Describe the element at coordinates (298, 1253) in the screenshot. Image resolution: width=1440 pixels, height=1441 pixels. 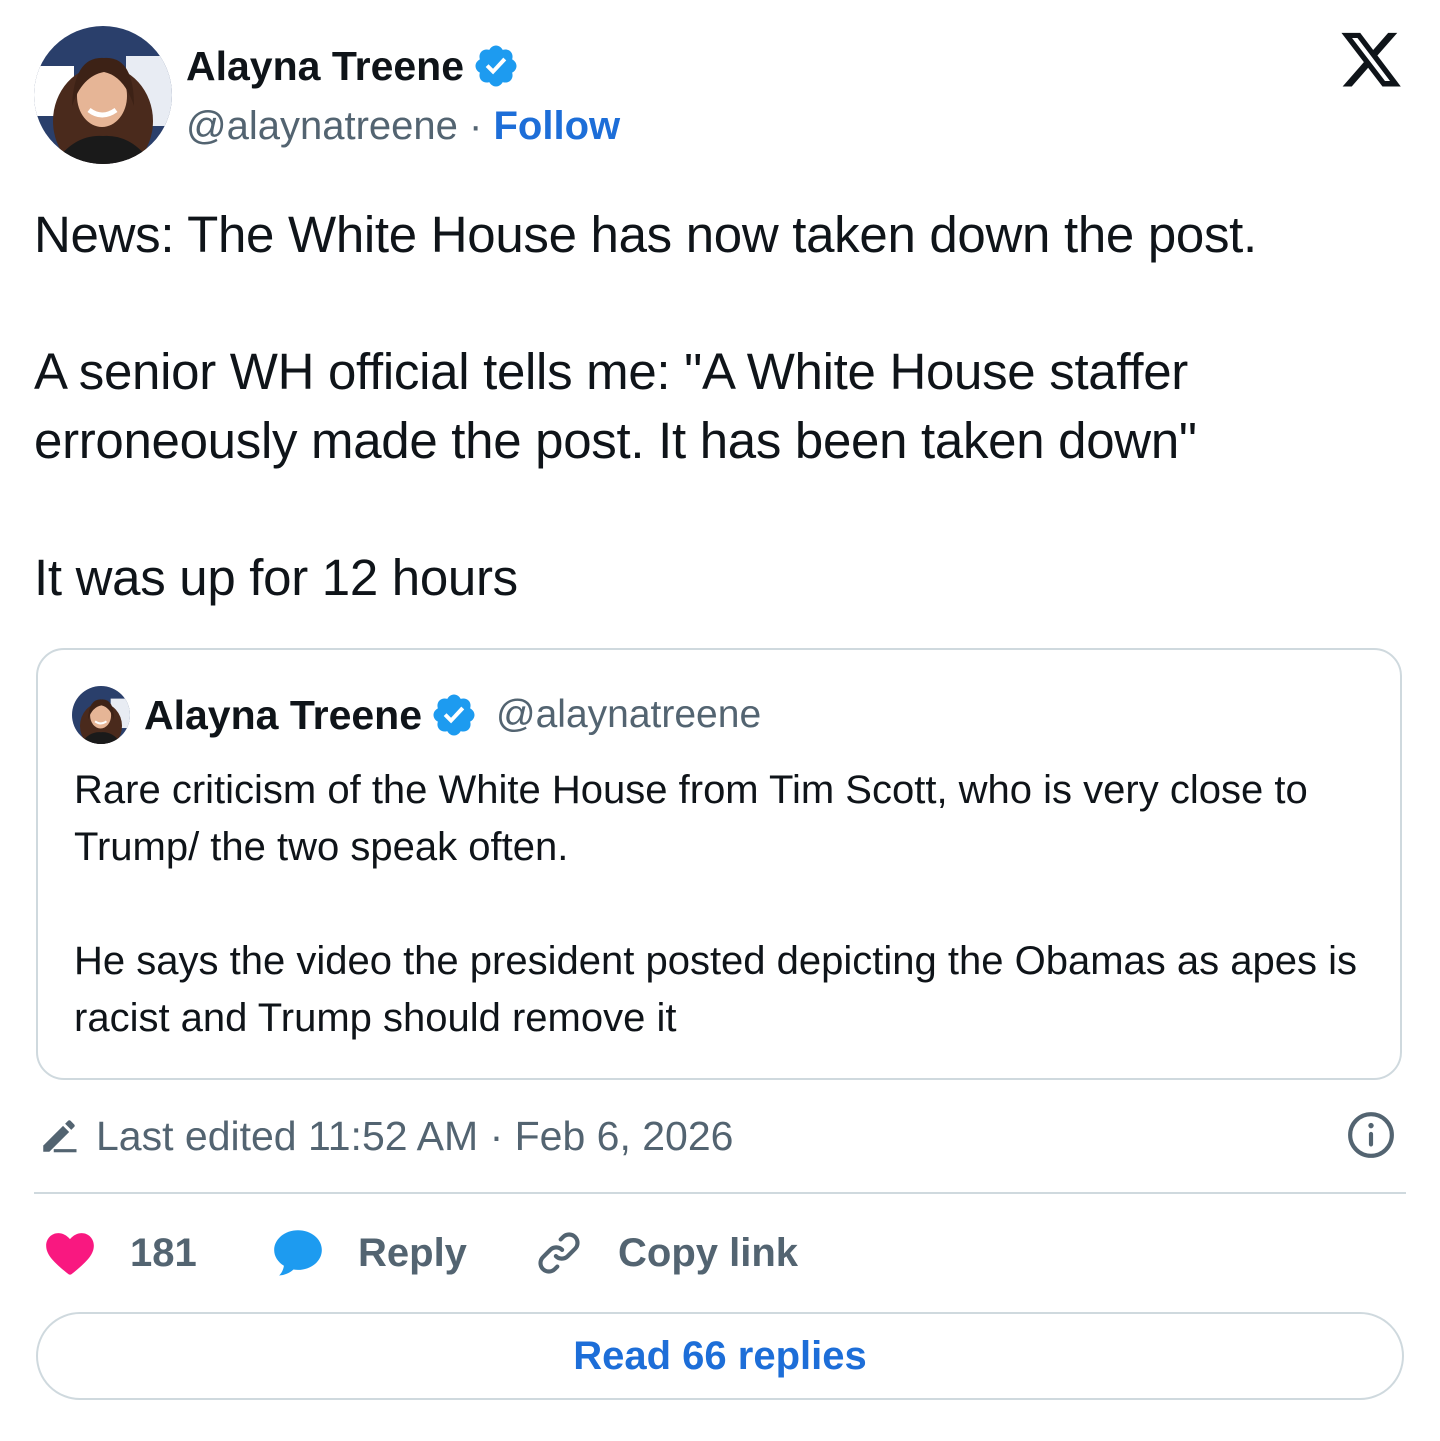
I see `reply-bubble-icon` at that location.